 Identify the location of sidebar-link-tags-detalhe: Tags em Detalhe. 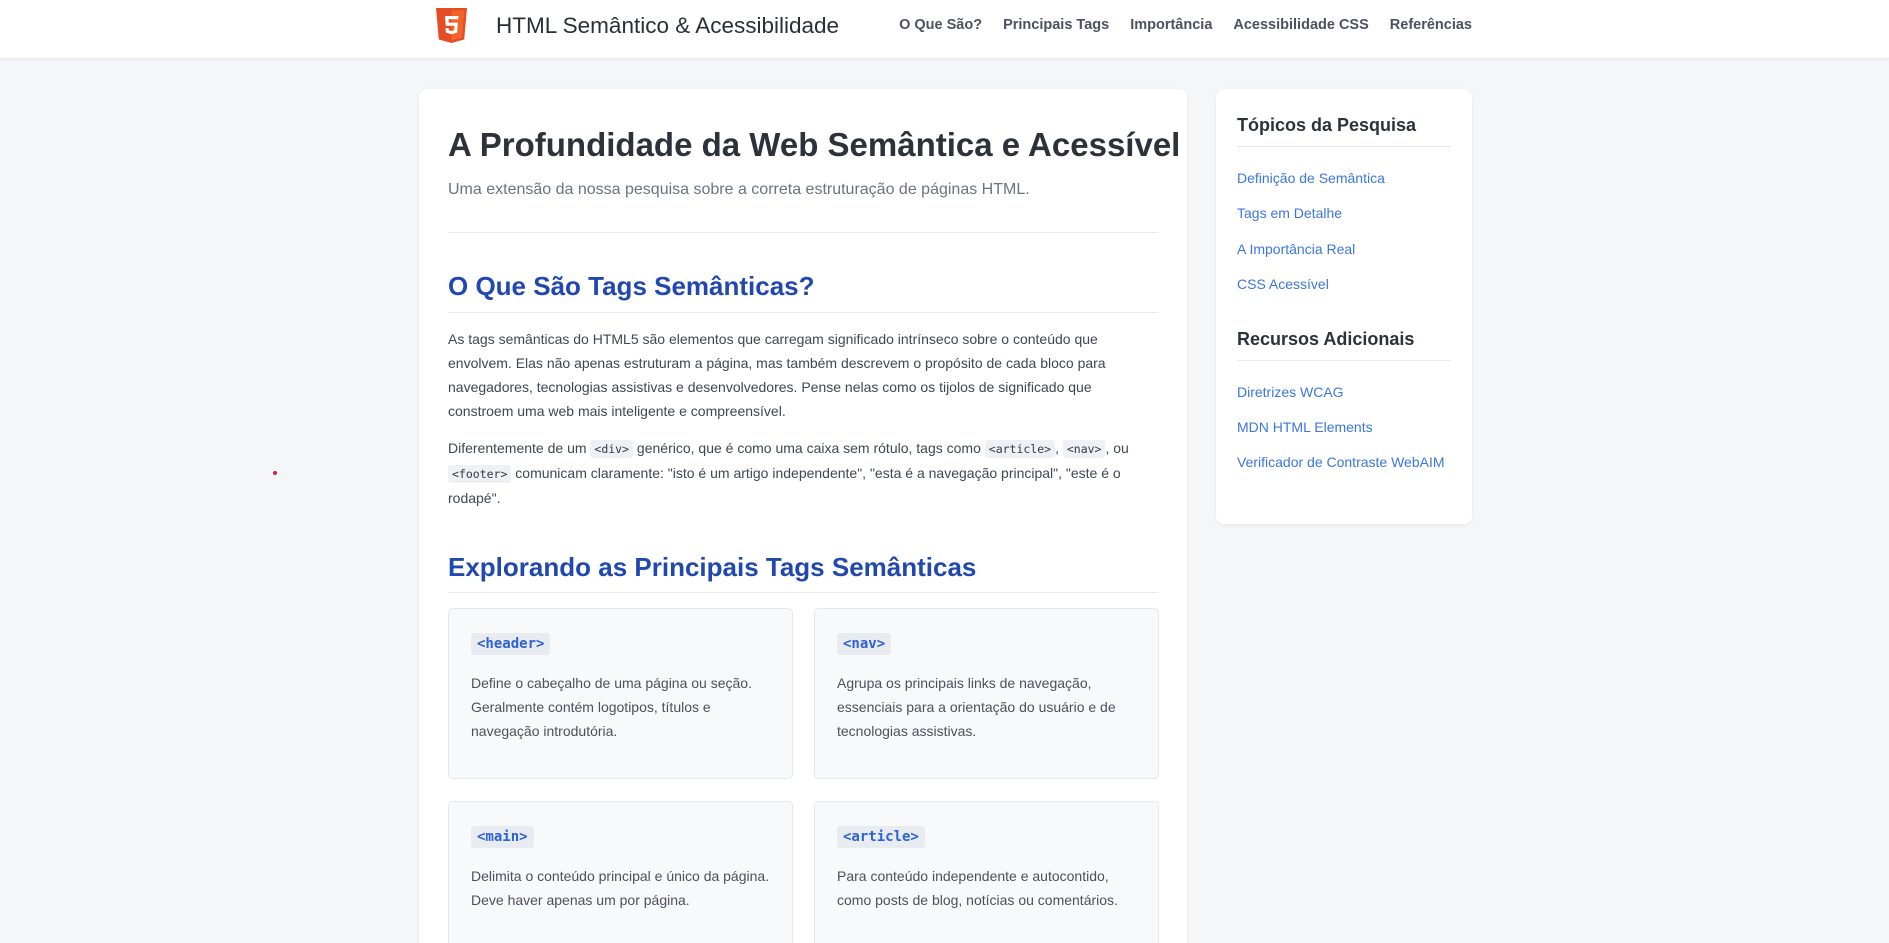
(1289, 213).